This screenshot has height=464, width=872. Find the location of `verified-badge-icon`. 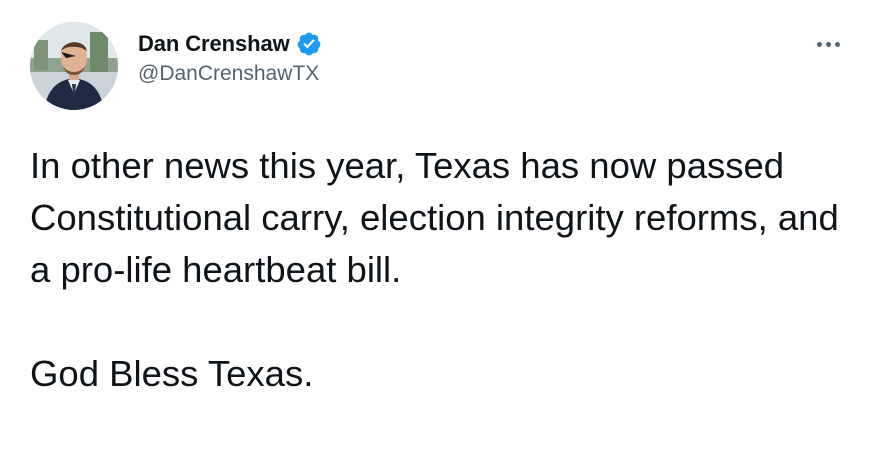

verified-badge-icon is located at coordinates (309, 44).